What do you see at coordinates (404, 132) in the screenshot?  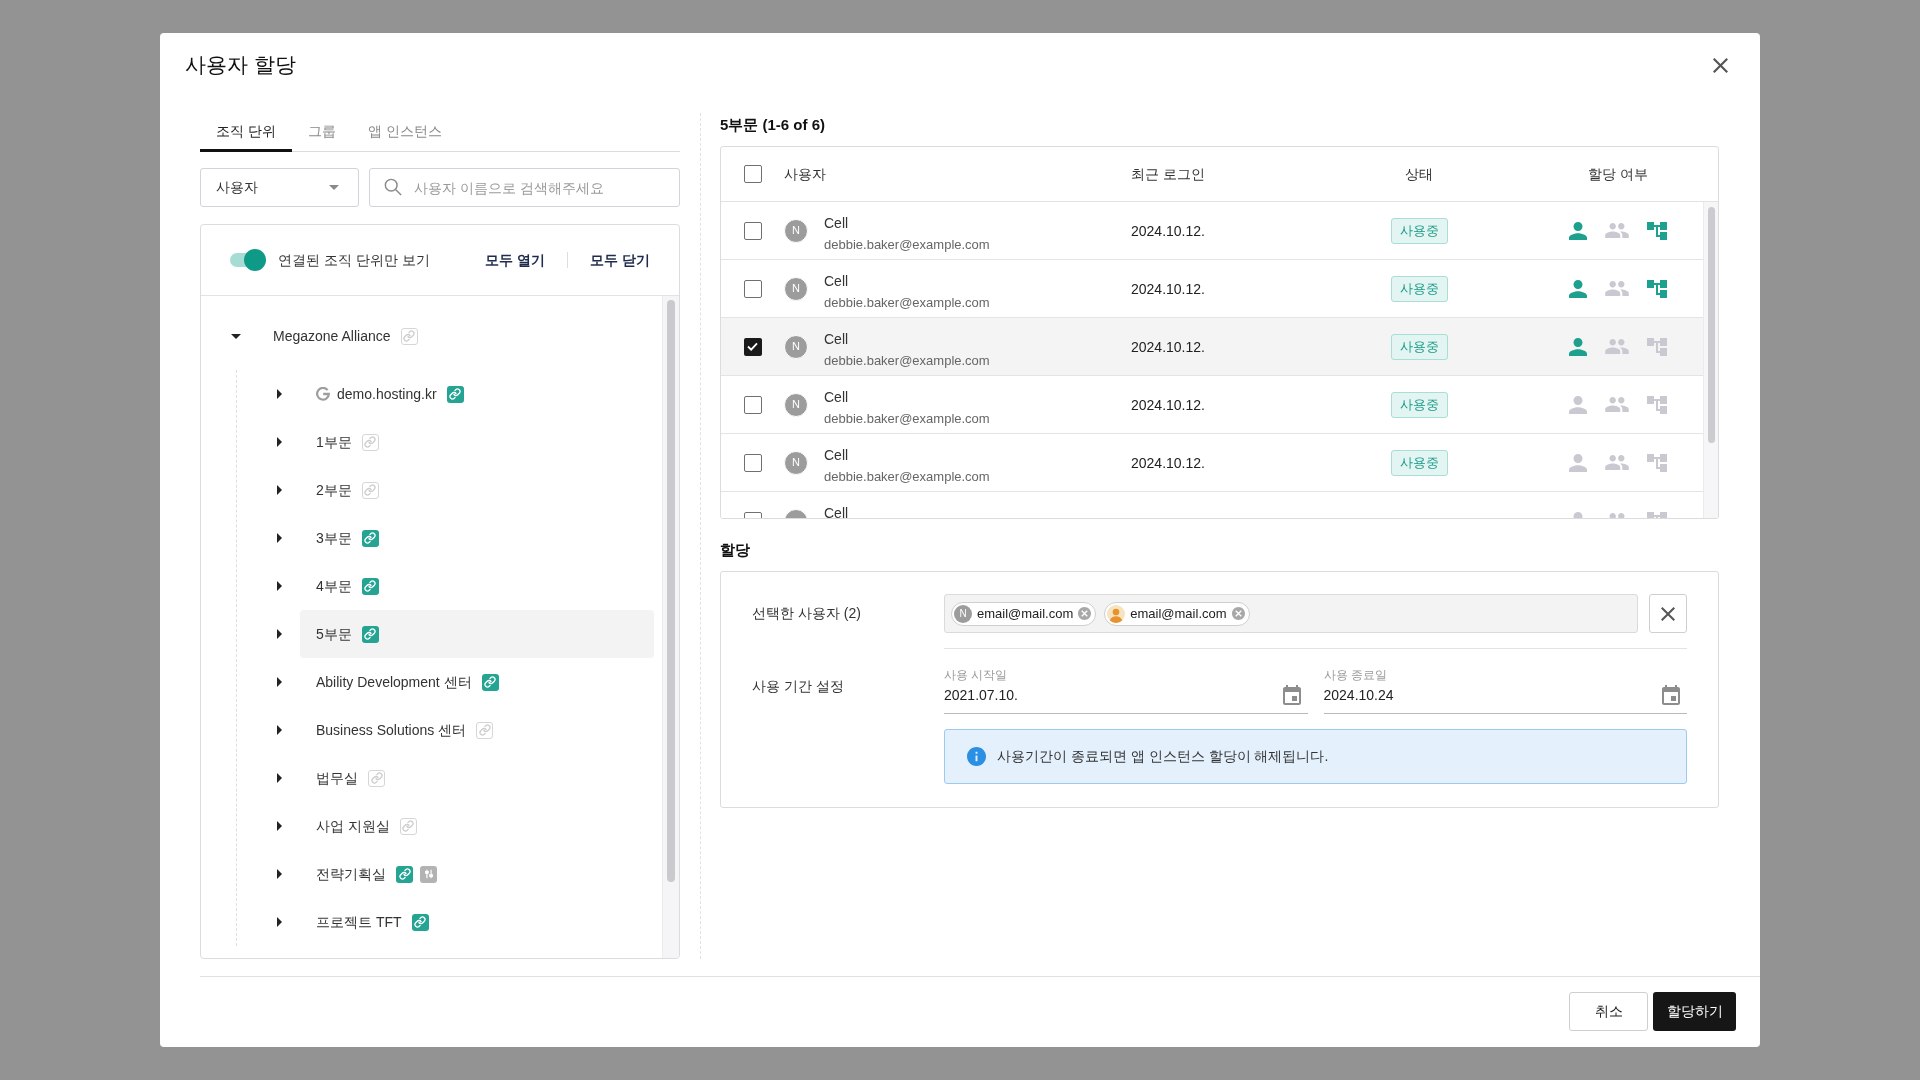 I see `tab: 앱 인스턴스` at bounding box center [404, 132].